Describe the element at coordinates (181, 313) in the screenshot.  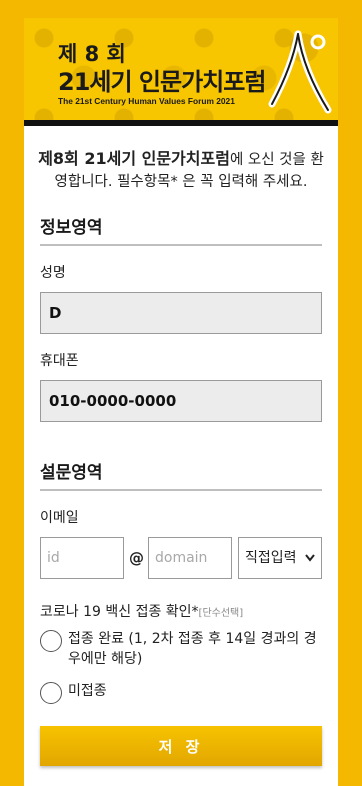
I see `name-field: D` at that location.